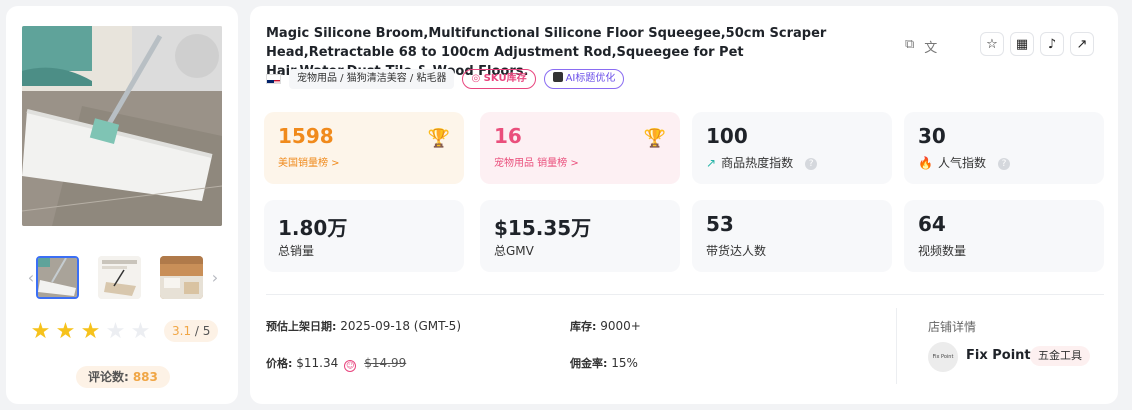 Image resolution: width=1132 pixels, height=410 pixels. Describe the element at coordinates (385, 363) in the screenshot. I see `original-price: $14.99` at that location.